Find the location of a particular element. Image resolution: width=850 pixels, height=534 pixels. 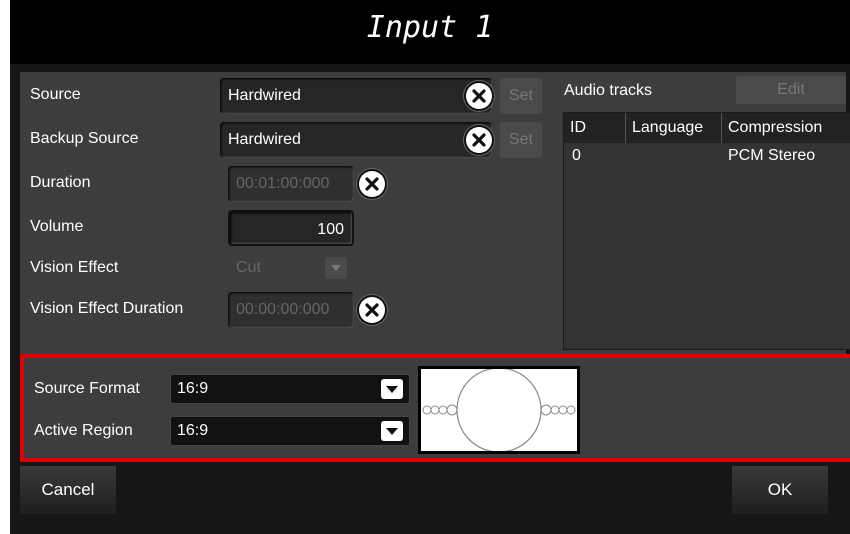

source-label: Source is located at coordinates (55, 94).